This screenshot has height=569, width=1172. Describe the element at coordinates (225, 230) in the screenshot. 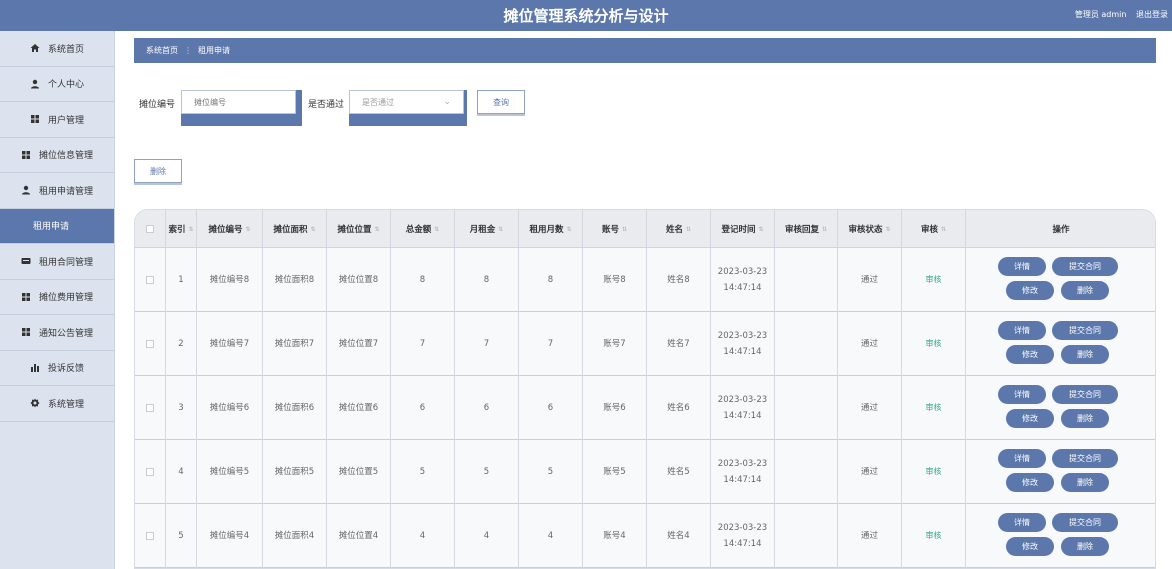

I see `column-header-label: 摊位编号` at that location.